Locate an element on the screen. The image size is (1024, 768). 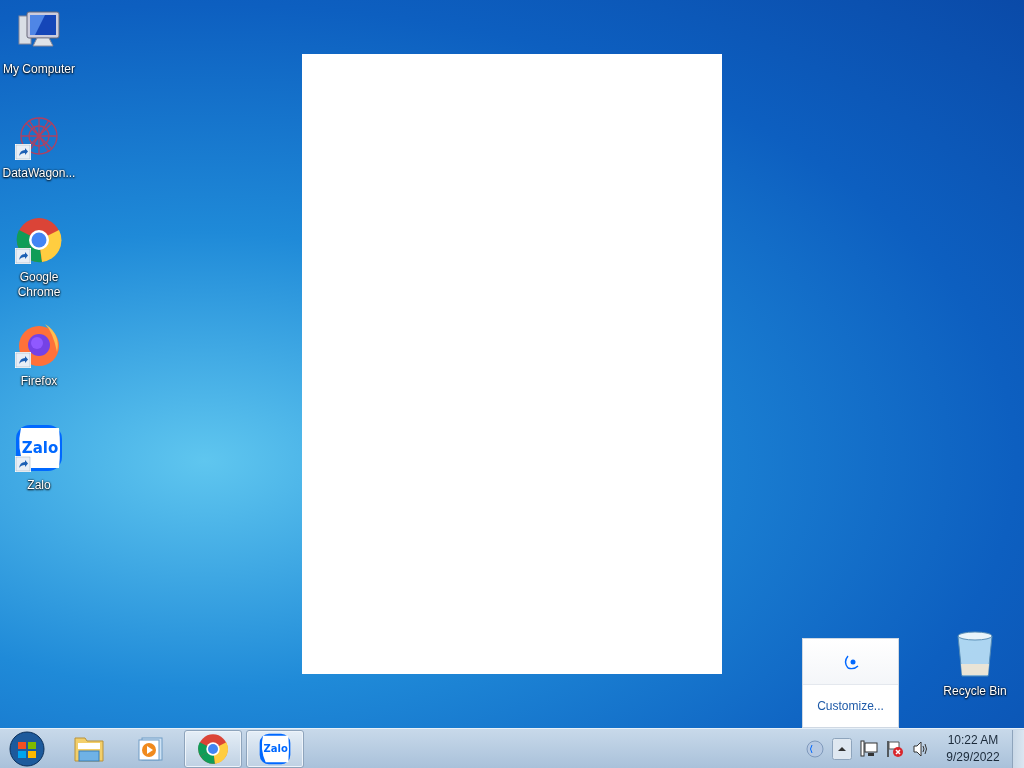
show-hidden-icons-button is located at coordinates (842, 748).